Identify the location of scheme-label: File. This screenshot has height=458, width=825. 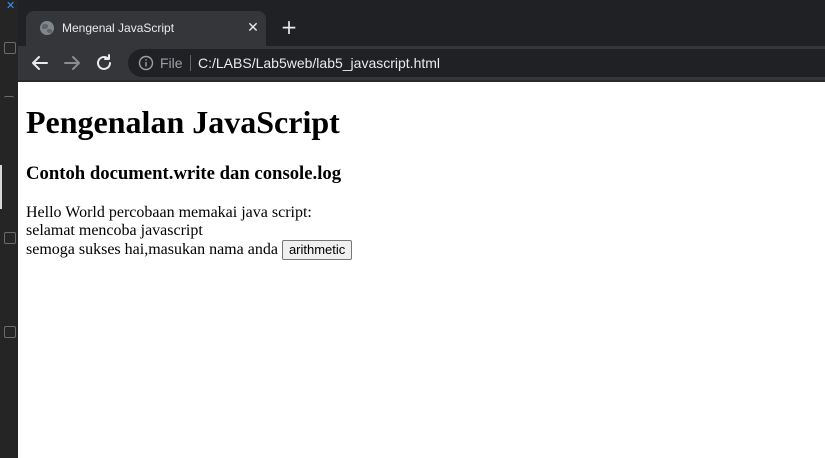
(171, 63).